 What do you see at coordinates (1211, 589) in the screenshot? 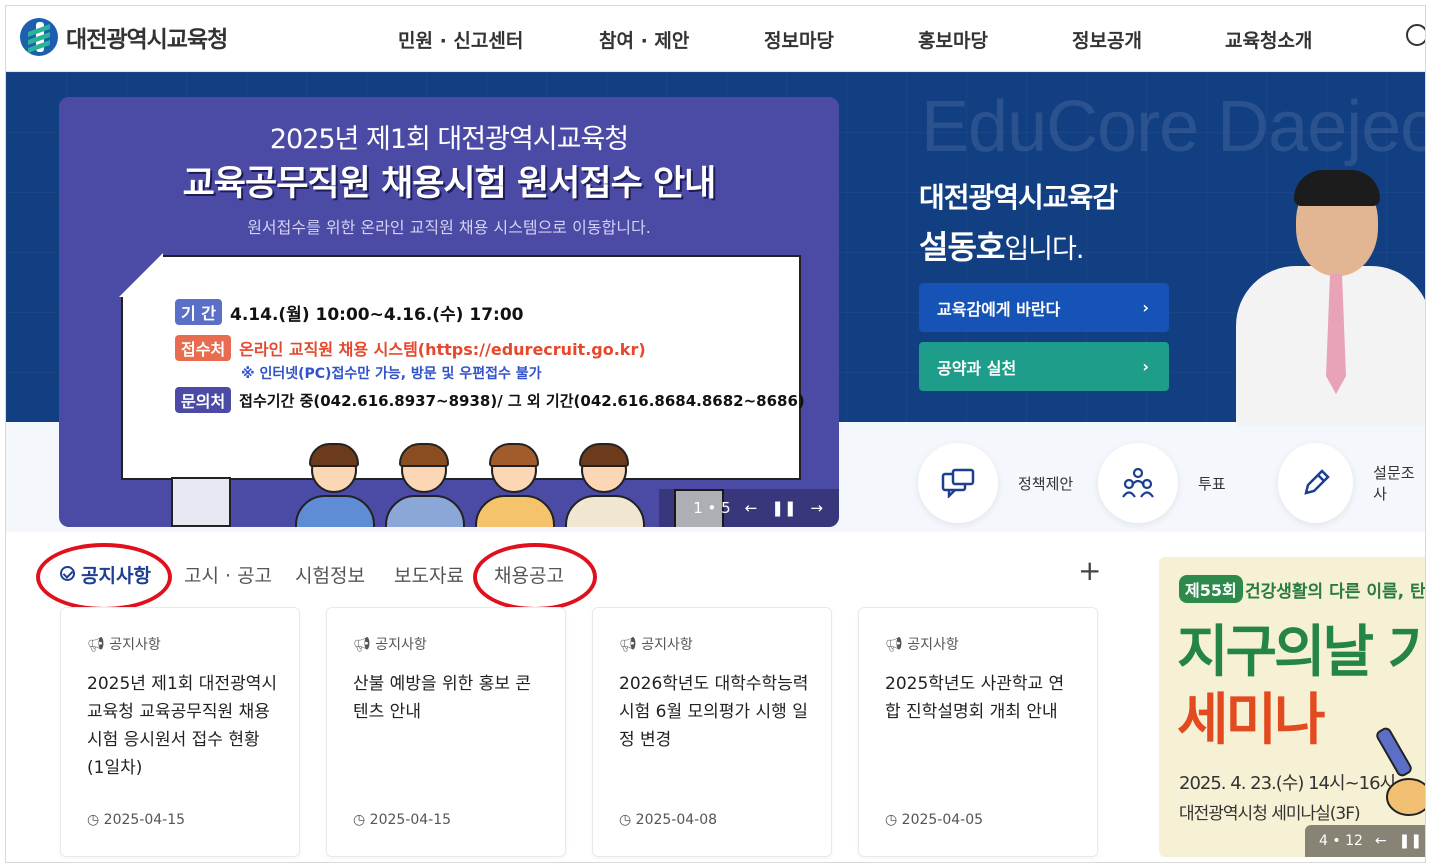
I see `event-badge: 제55회` at bounding box center [1211, 589].